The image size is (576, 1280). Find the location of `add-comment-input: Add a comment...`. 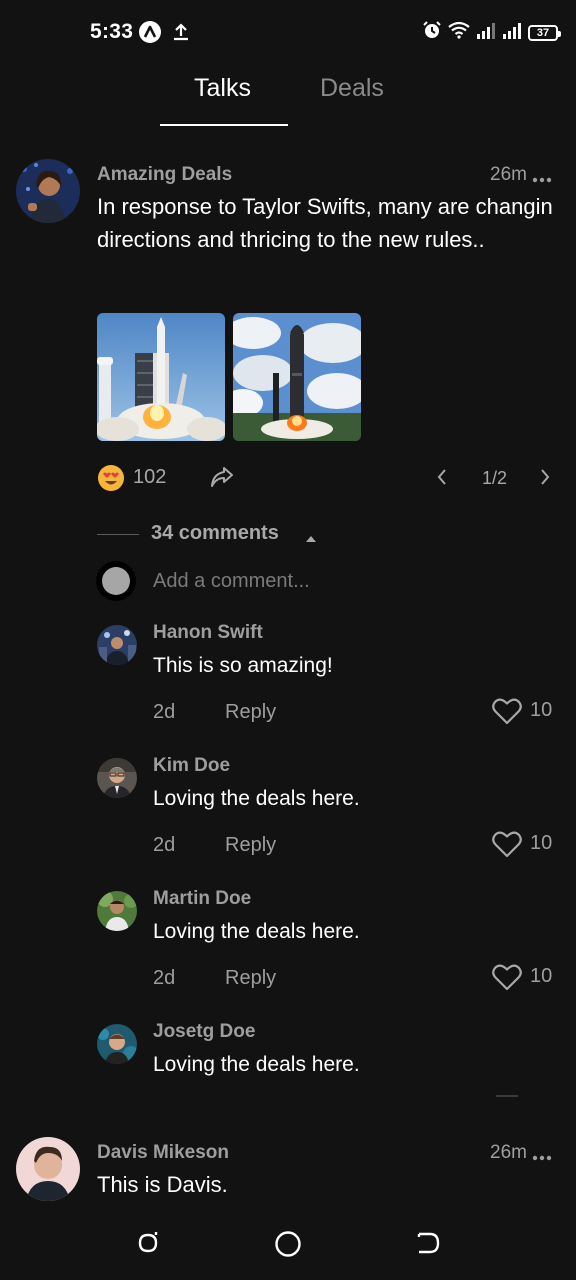

add-comment-input: Add a comment... is located at coordinates (231, 581).